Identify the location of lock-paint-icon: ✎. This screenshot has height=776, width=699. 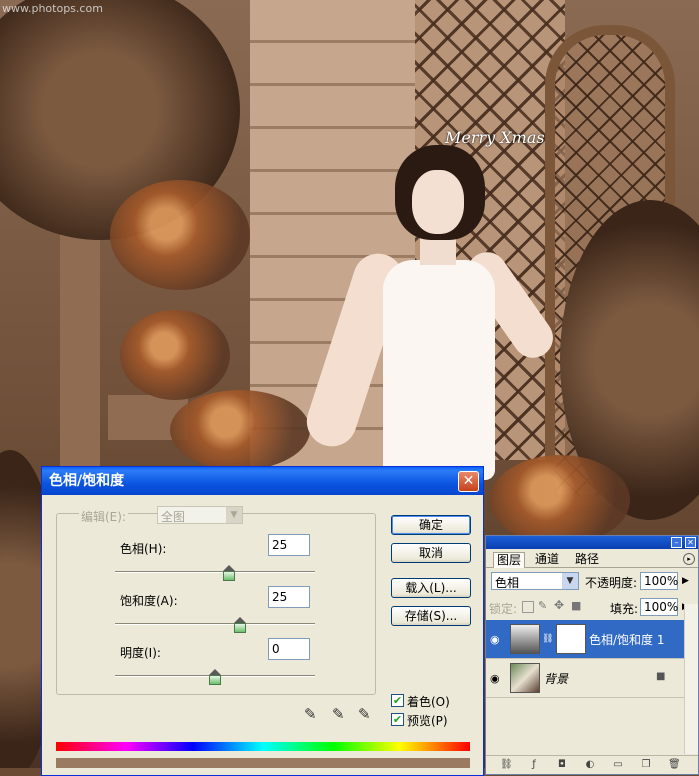
(542, 605).